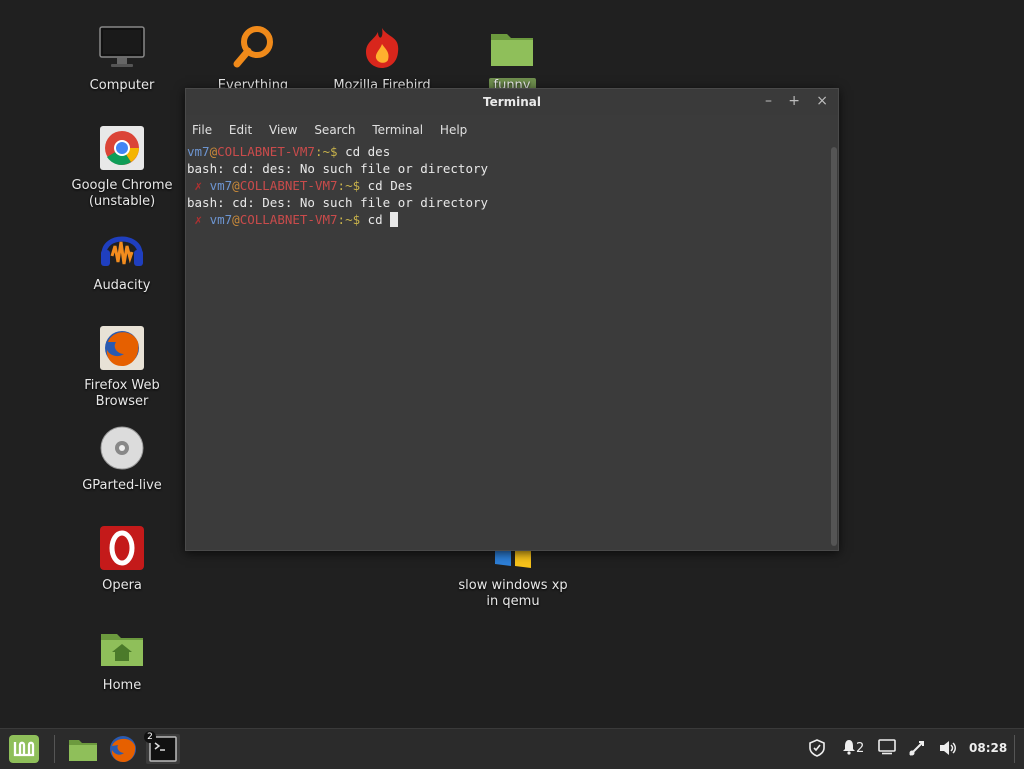 The width and height of the screenshot is (1024, 769). I want to click on notification-count: 2, so click(860, 748).